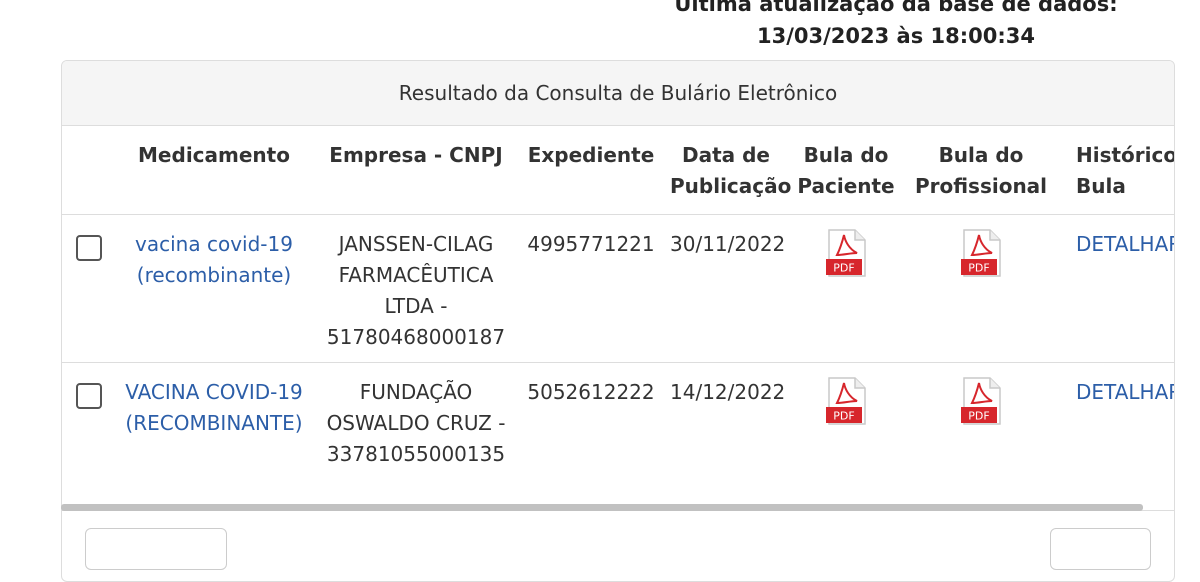 The width and height of the screenshot is (1200, 582). What do you see at coordinates (416, 170) in the screenshot?
I see `header-empresa: Empresa - CNPJ` at bounding box center [416, 170].